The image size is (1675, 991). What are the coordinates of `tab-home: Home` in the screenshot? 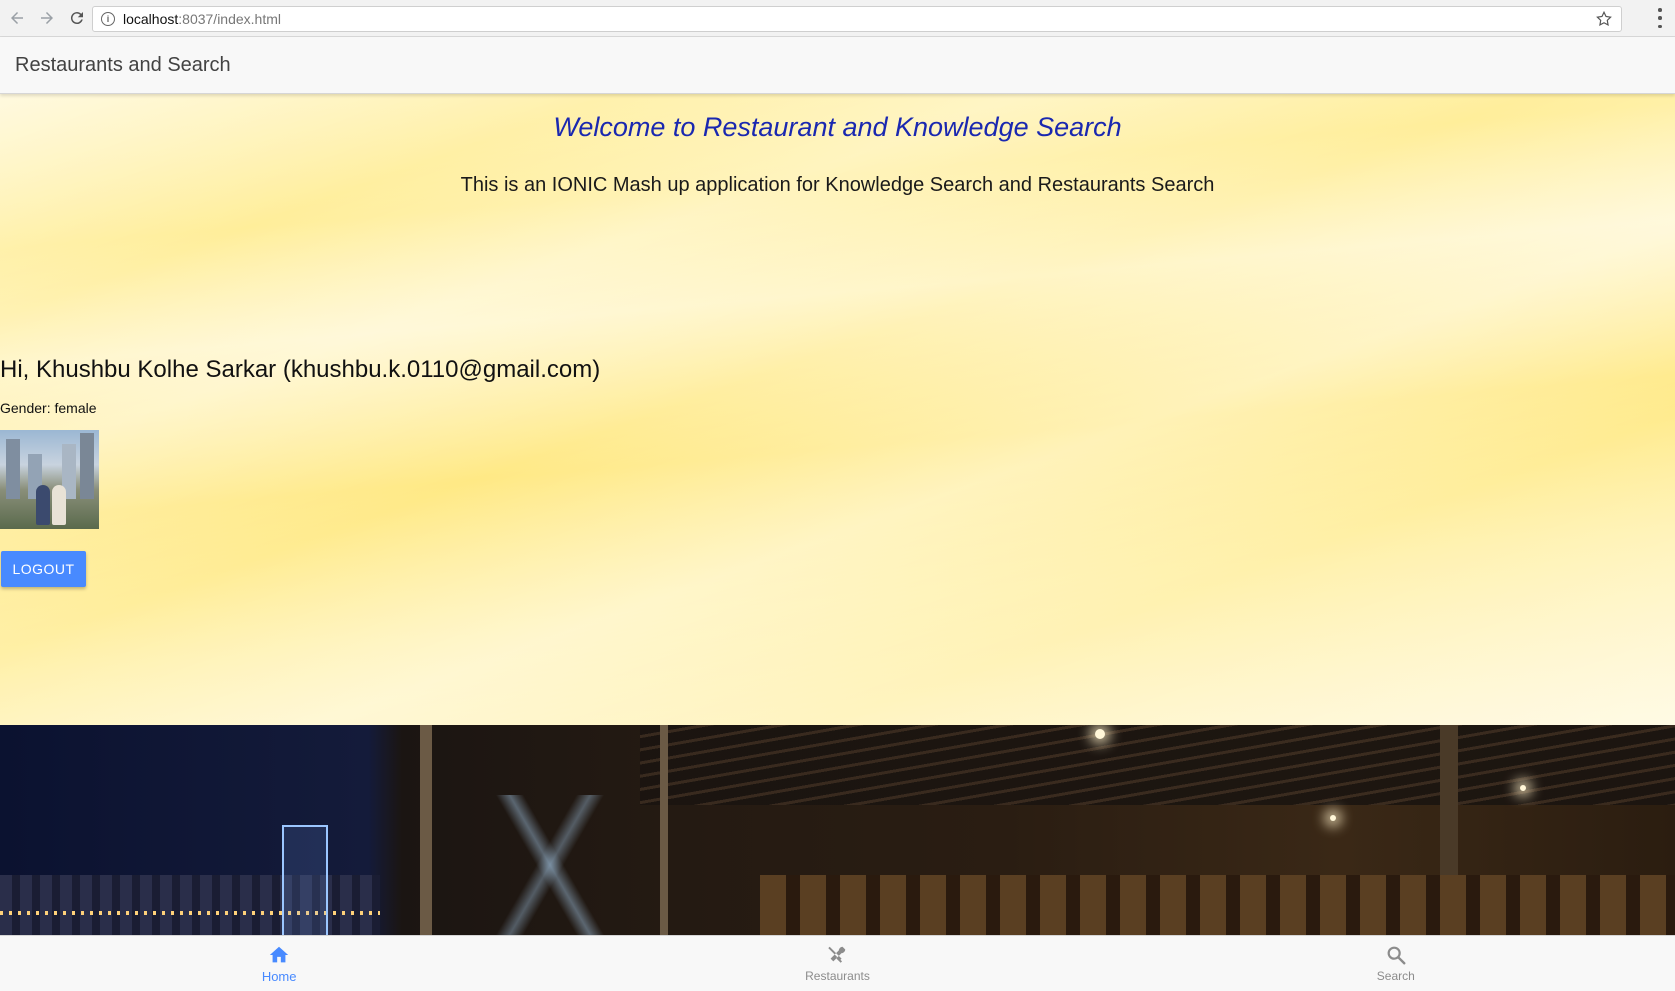 It's located at (279, 963).